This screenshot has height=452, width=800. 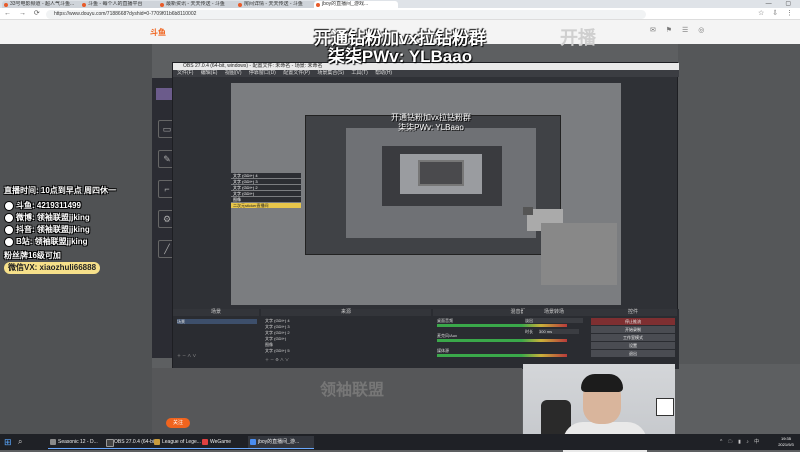 I want to click on source-item: 图像, so click(x=269, y=344).